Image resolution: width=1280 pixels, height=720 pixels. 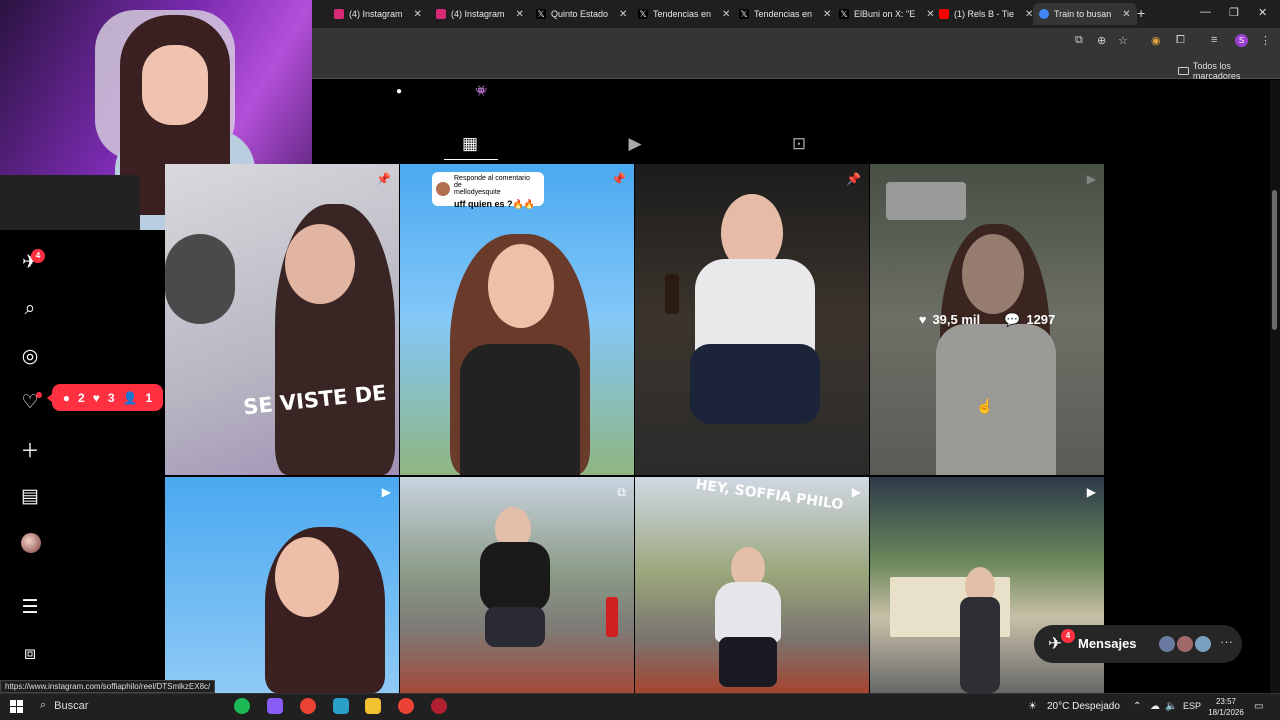 What do you see at coordinates (1214, 40) in the screenshot?
I see `media-control-icon: ≡` at bounding box center [1214, 40].